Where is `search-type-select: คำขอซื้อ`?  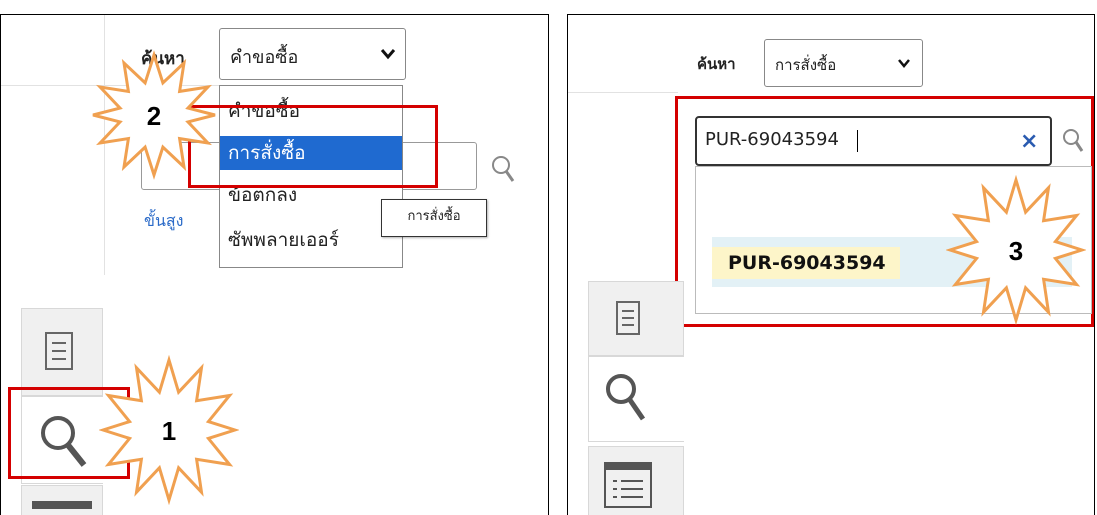
search-type-select: คำขอซื้อ is located at coordinates (312, 54).